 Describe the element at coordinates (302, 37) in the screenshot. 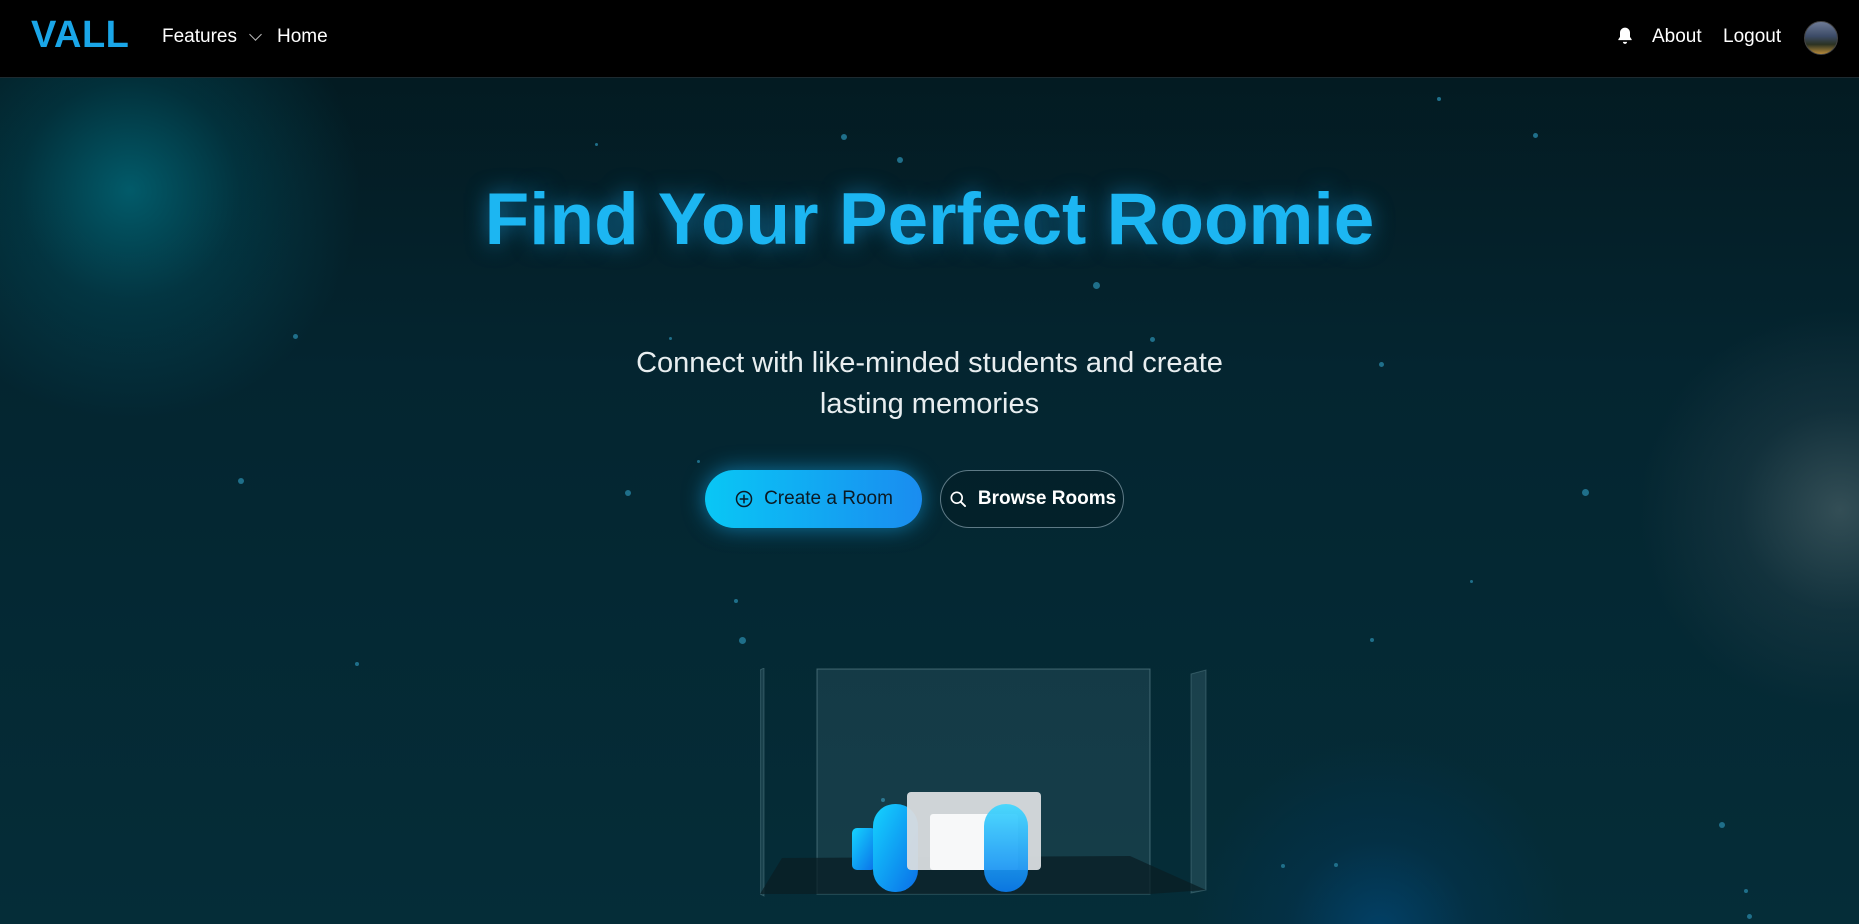

I see `nav-home-link: Home` at that location.